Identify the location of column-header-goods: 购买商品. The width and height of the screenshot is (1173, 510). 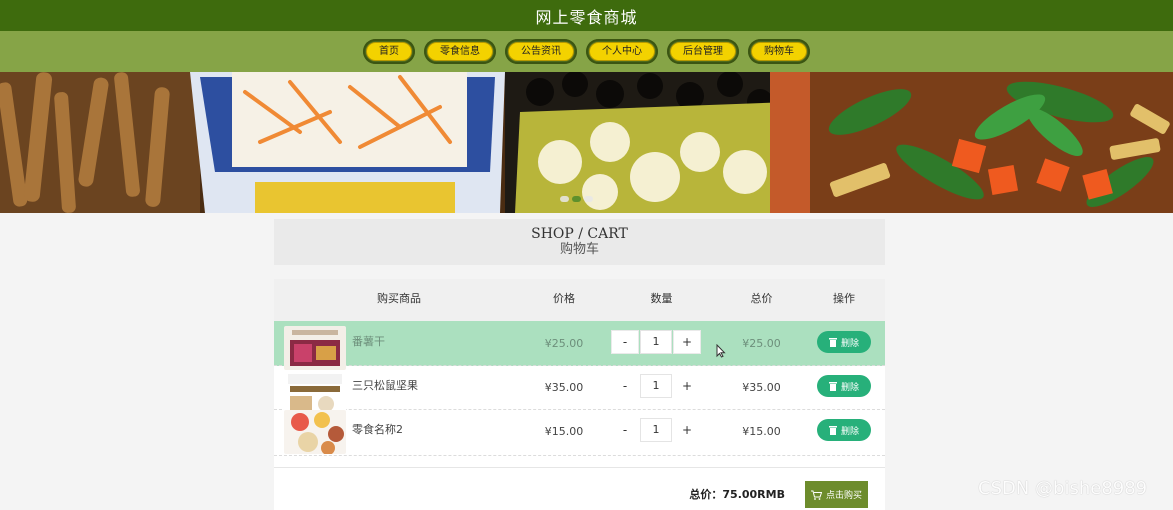
(399, 298).